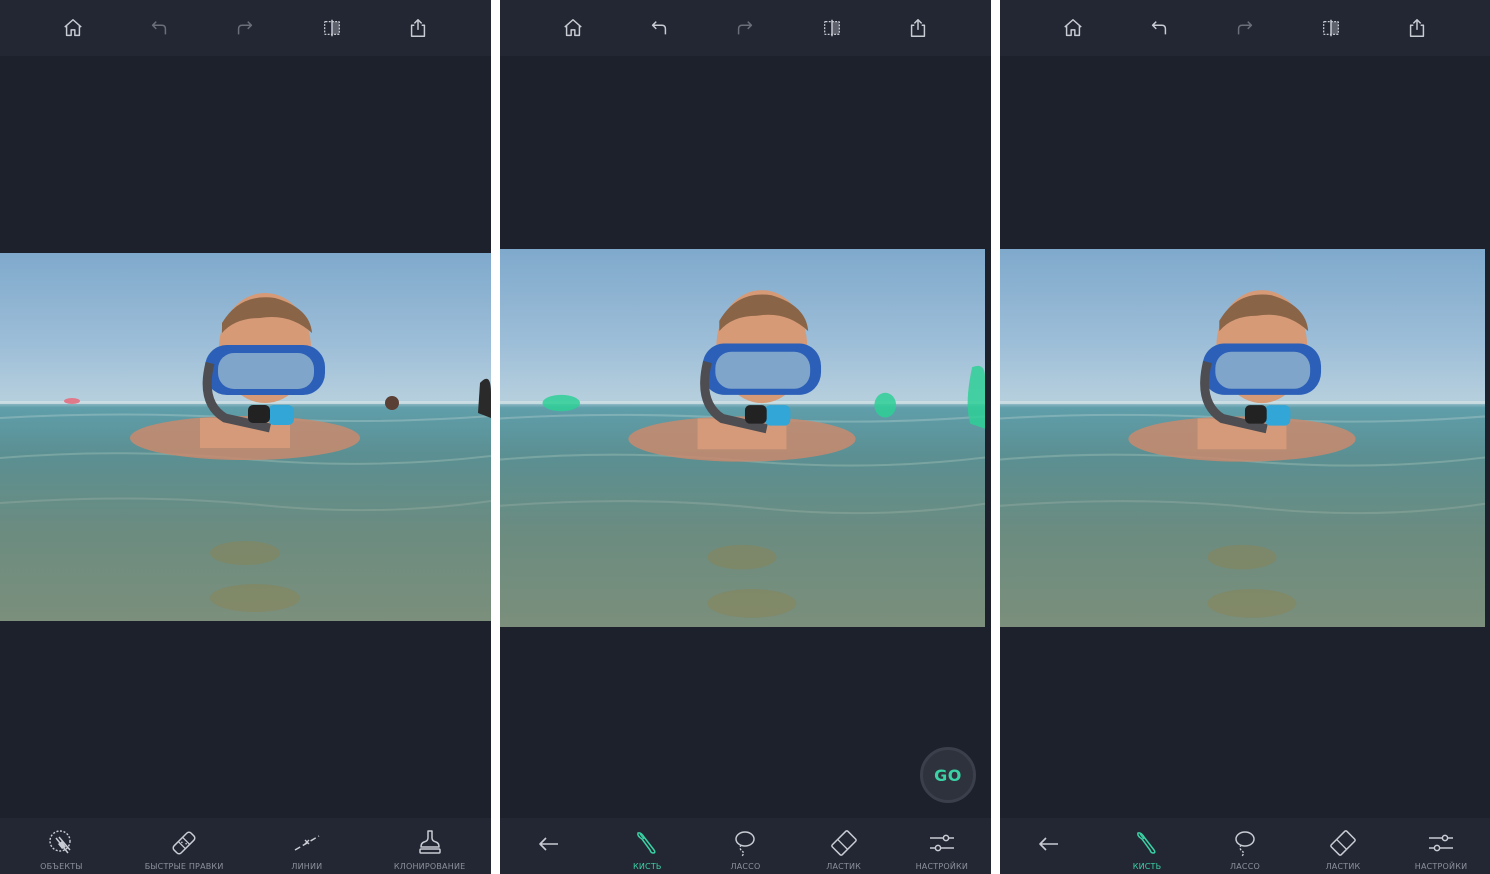 The image size is (1490, 874). I want to click on brush-mask-edge, so click(976, 397).